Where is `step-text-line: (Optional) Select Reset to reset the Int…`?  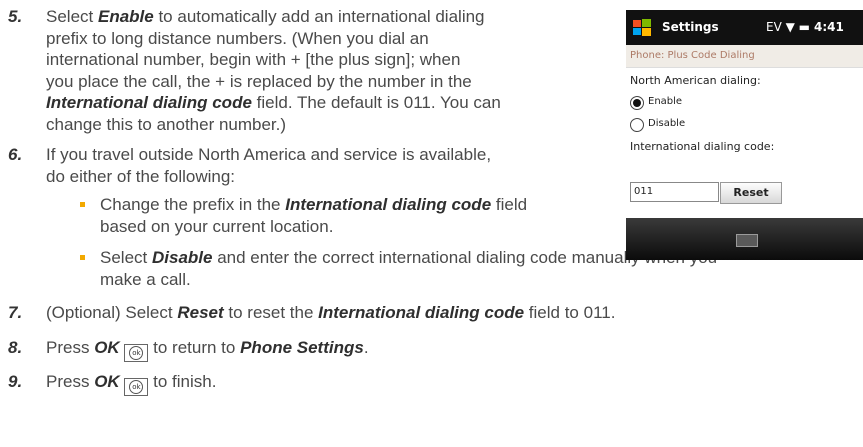 step-text-line: (Optional) Select Reset to reset the Int… is located at coordinates (331, 312).